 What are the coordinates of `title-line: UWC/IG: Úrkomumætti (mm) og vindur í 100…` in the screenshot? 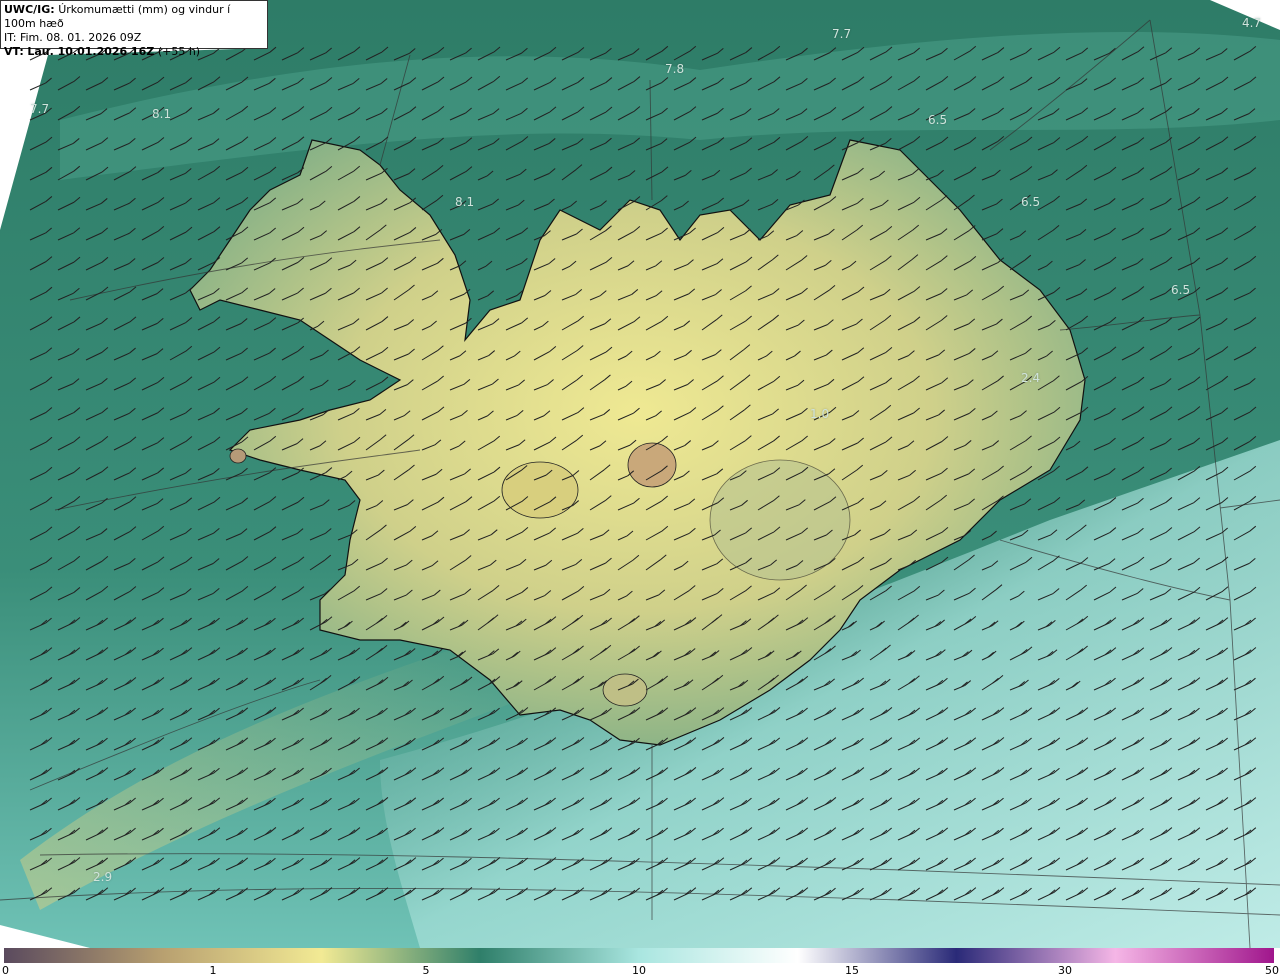 It's located at (134, 17).